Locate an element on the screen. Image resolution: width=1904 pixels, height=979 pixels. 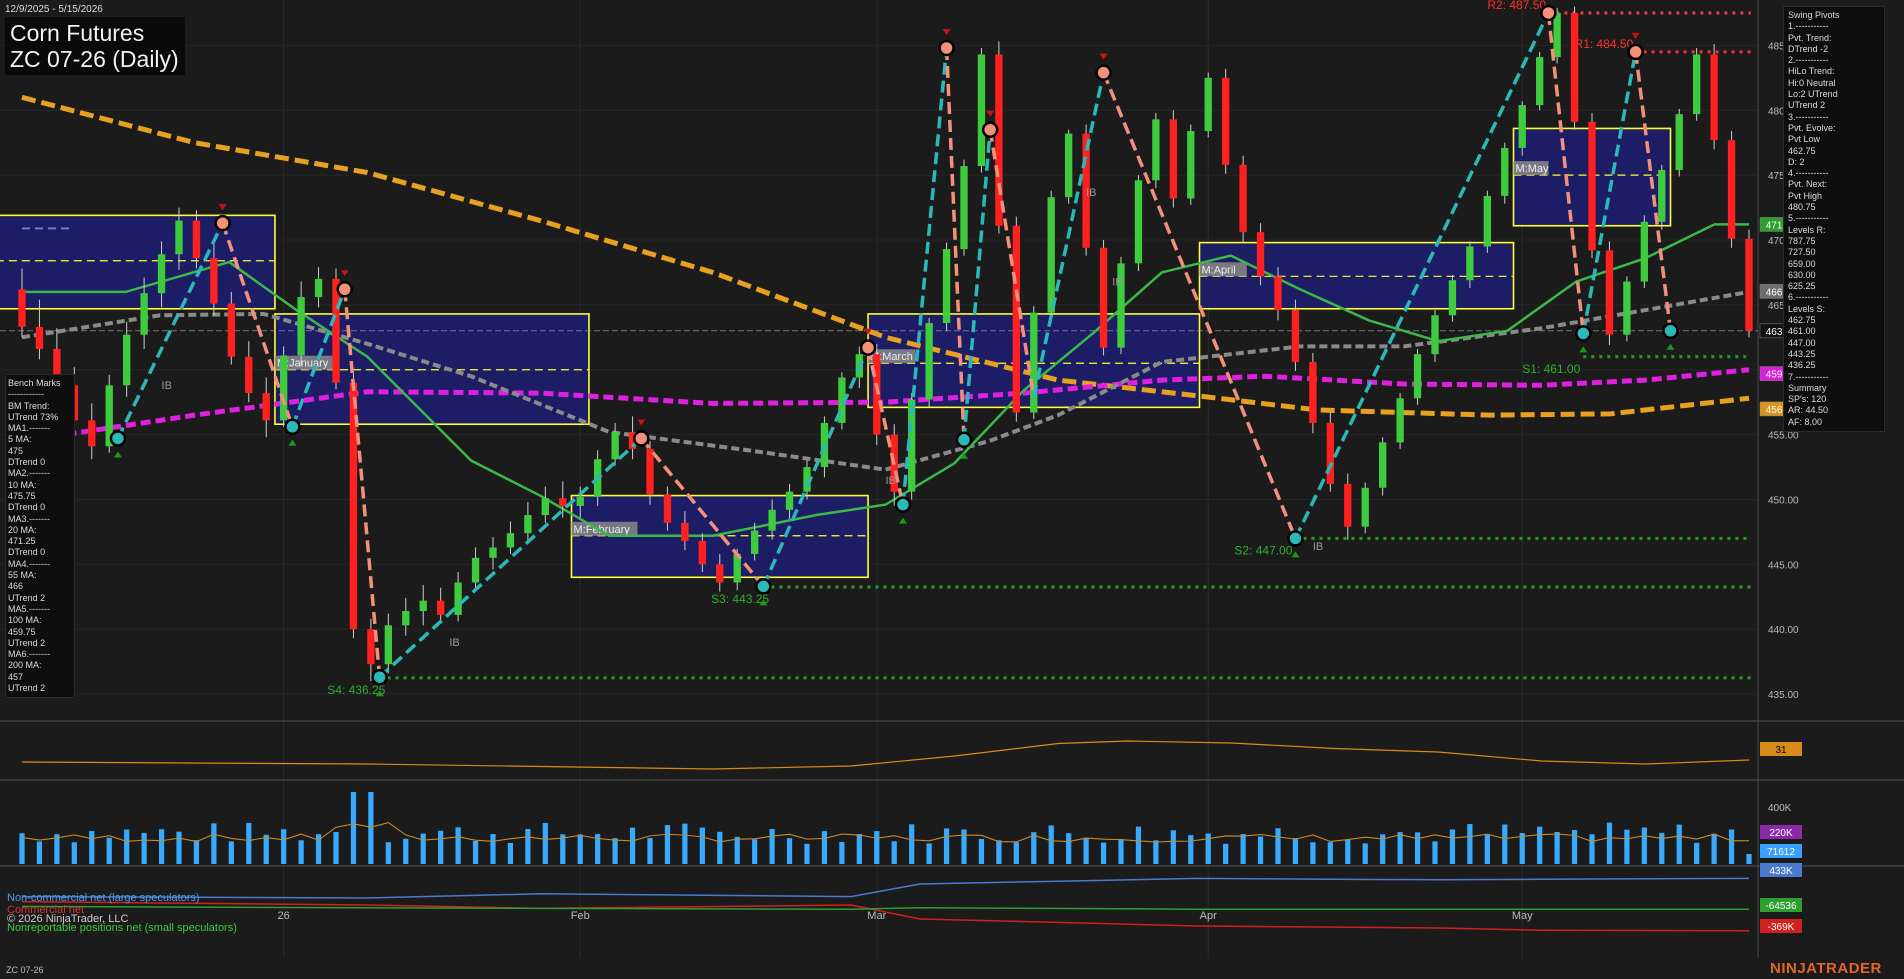
bench-marks-line: UTrend 73% is located at coordinates (33, 416).